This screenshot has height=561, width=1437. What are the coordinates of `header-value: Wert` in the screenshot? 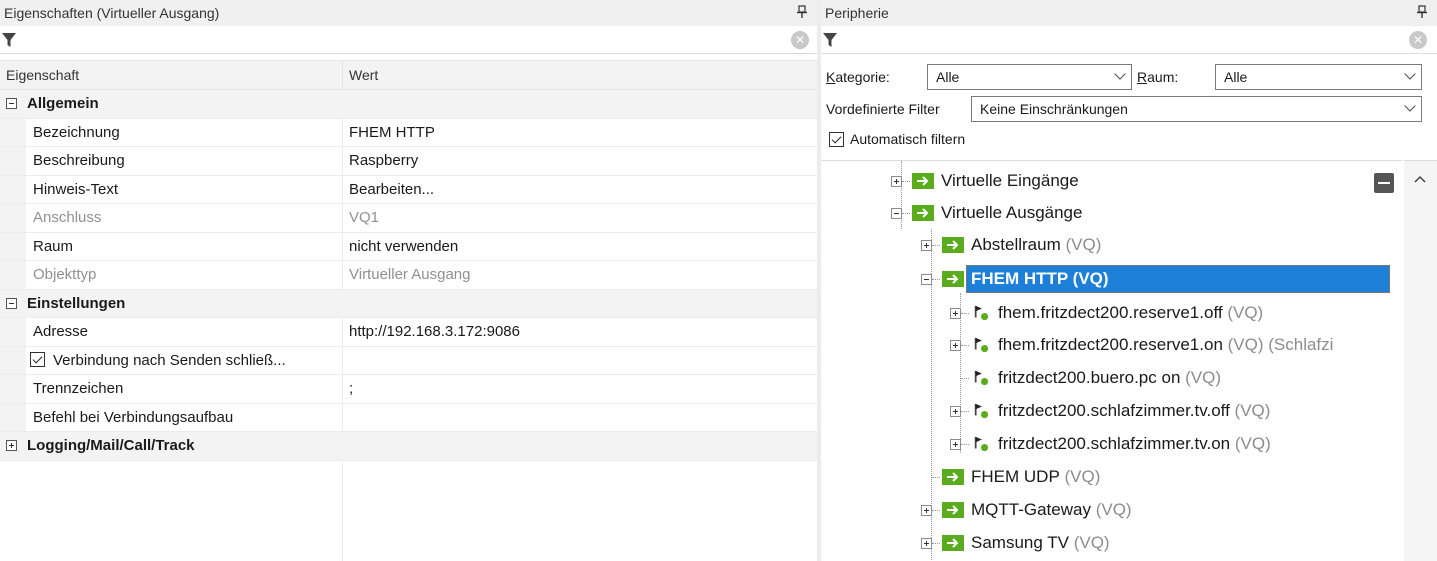 It's located at (364, 75).